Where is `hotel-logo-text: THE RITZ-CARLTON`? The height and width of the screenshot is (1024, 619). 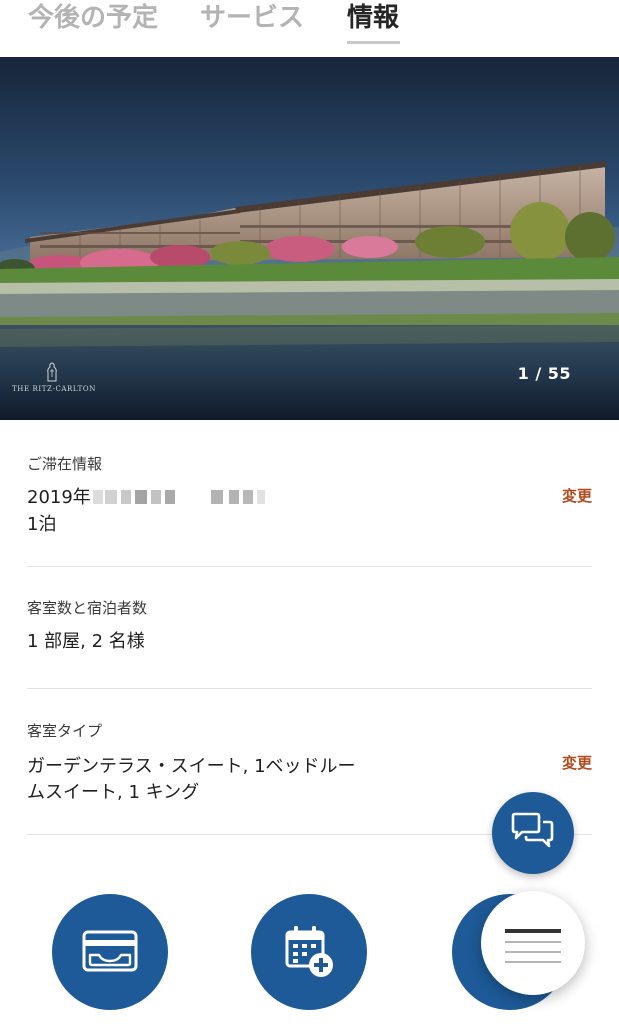
hotel-logo-text: THE RITZ-CARLTON is located at coordinates (54, 389).